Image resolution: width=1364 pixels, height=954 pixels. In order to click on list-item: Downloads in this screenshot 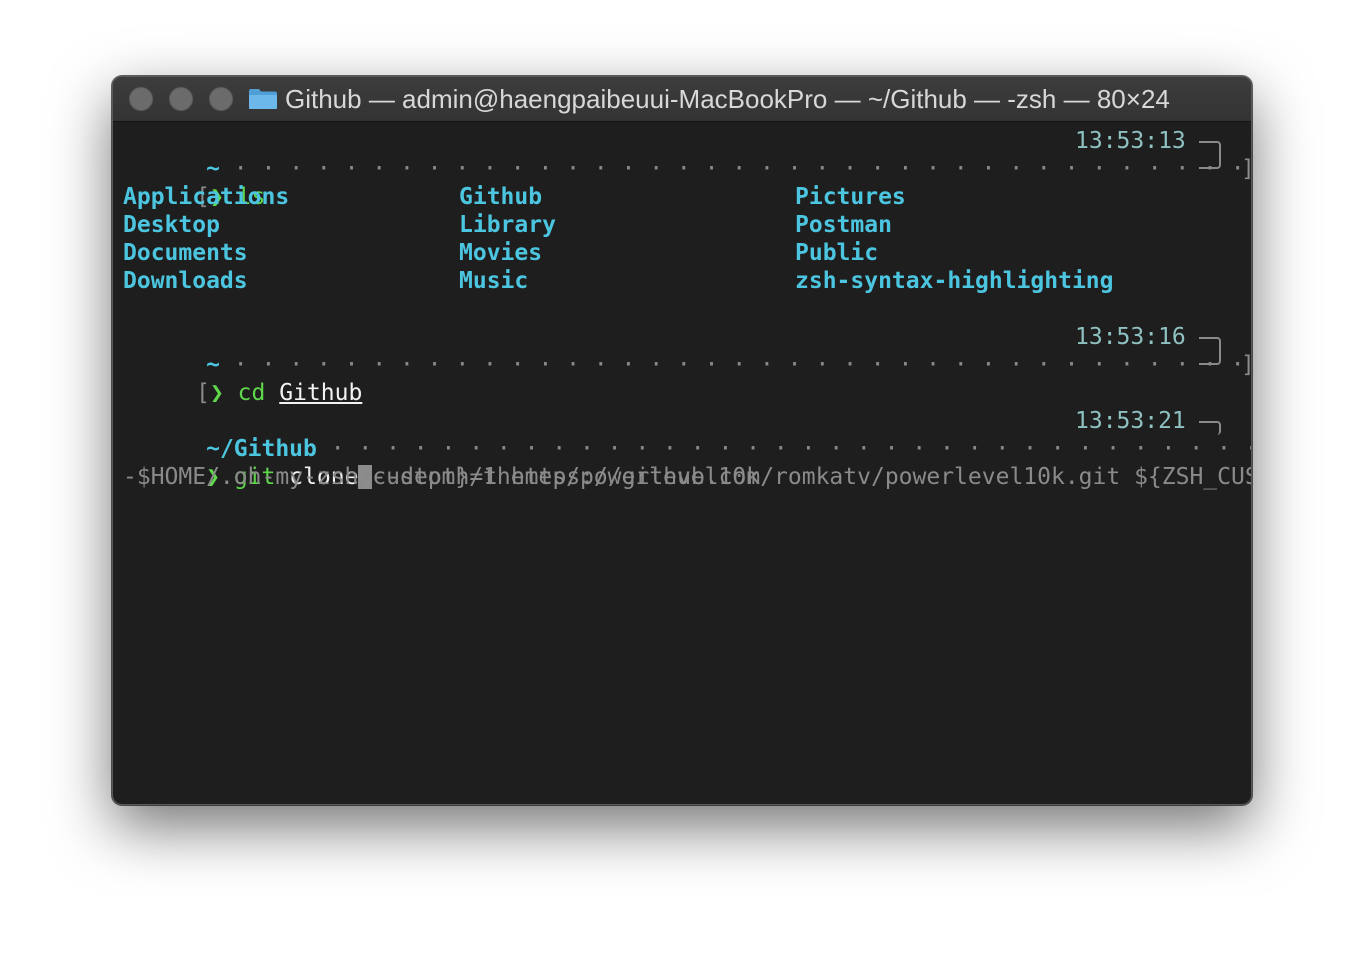, I will do `click(185, 281)`.